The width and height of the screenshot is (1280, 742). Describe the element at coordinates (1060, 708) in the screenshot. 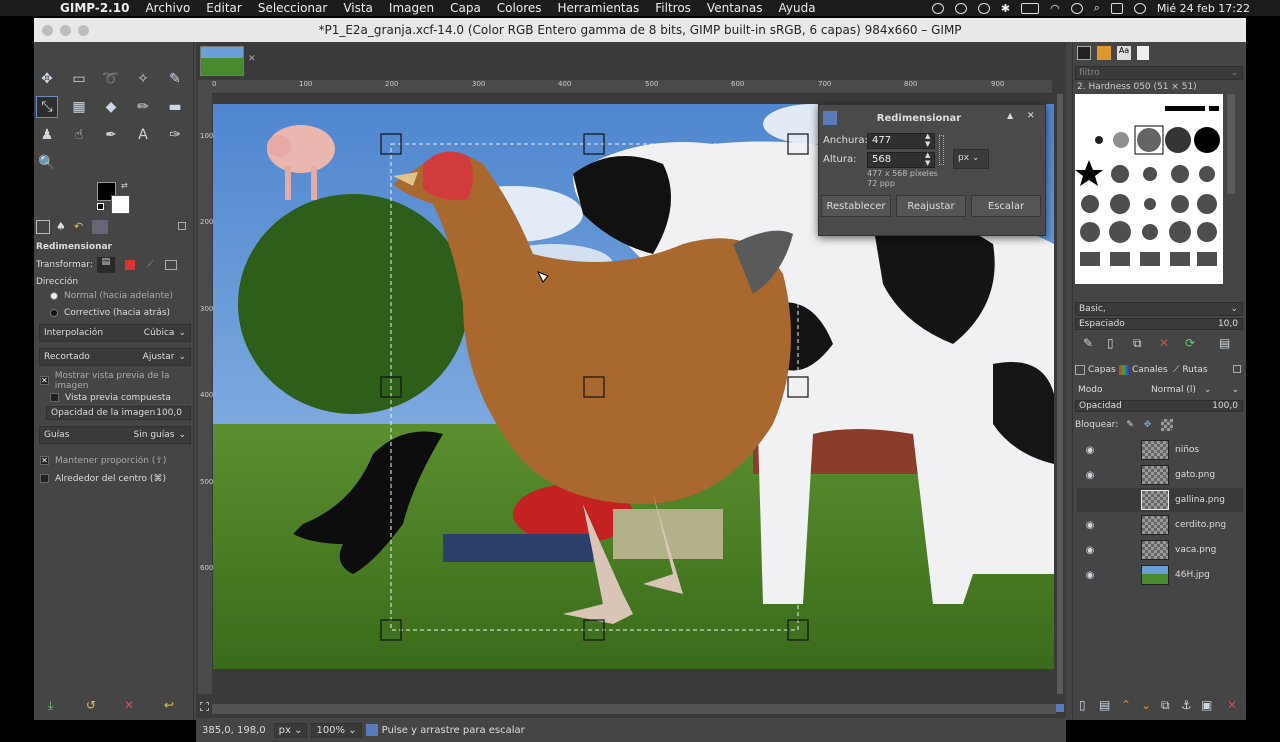

I see `navigate-icon` at that location.